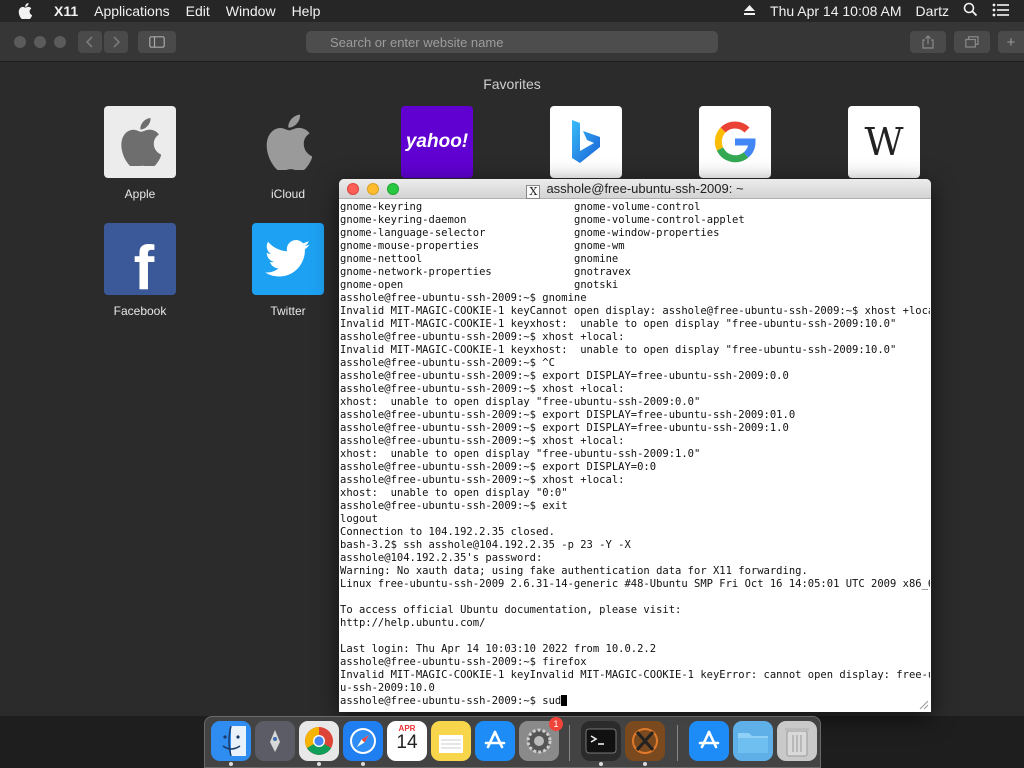  What do you see at coordinates (372, 285) in the screenshot?
I see `terminal-listing-entry: gnome-open` at bounding box center [372, 285].